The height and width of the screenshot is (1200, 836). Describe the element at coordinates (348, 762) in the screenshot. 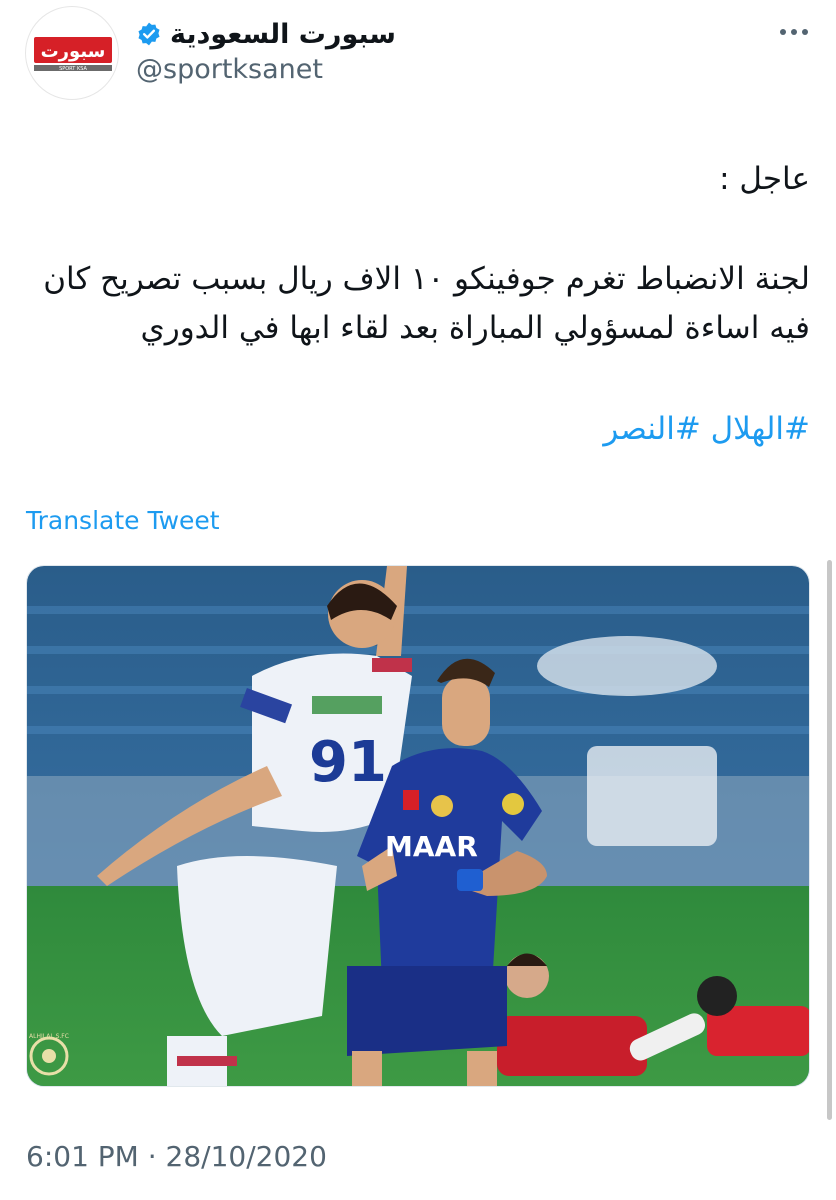

I see `jersey-number: 91` at that location.